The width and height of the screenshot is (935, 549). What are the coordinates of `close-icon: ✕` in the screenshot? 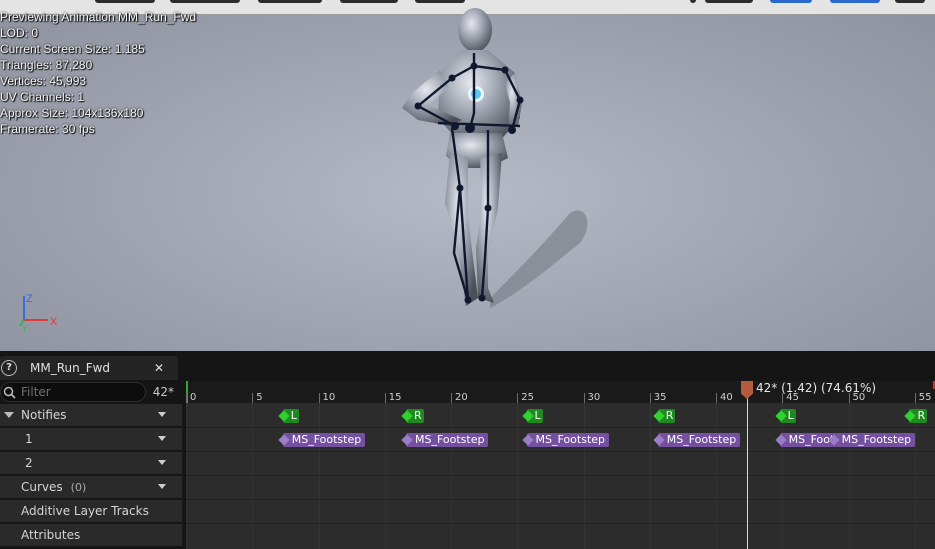 It's located at (159, 368).